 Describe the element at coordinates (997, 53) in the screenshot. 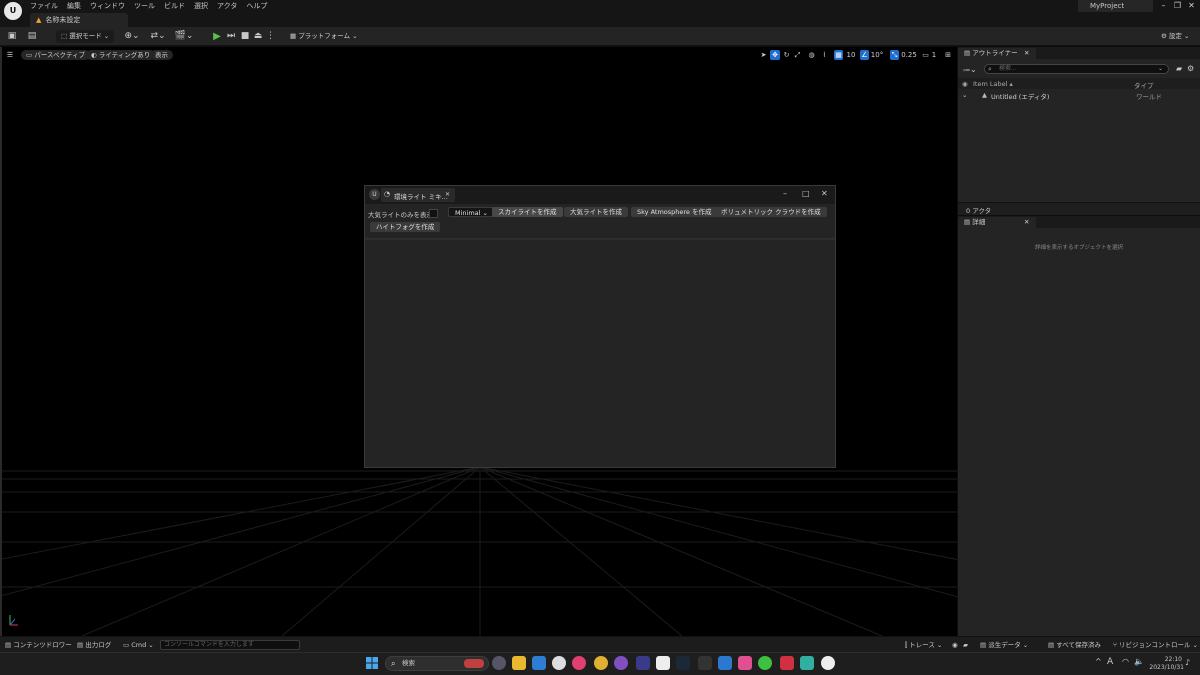

I see `outliner-tab: ▤ アウトライナー ✕` at that location.